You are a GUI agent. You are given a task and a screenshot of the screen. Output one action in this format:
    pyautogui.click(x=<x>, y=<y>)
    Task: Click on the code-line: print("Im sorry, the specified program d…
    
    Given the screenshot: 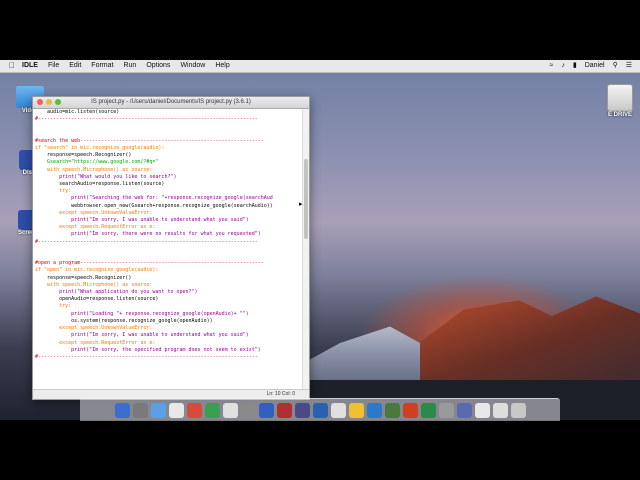 What is the action you would take?
    pyautogui.click(x=148, y=349)
    